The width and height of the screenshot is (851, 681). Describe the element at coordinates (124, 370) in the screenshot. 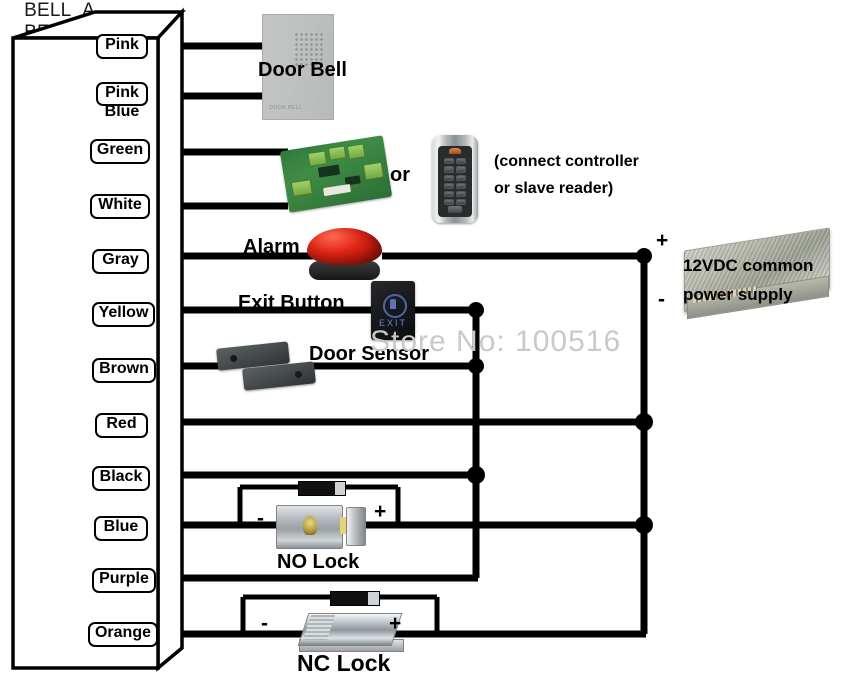

I see `wire-chip-brown: Brown` at that location.